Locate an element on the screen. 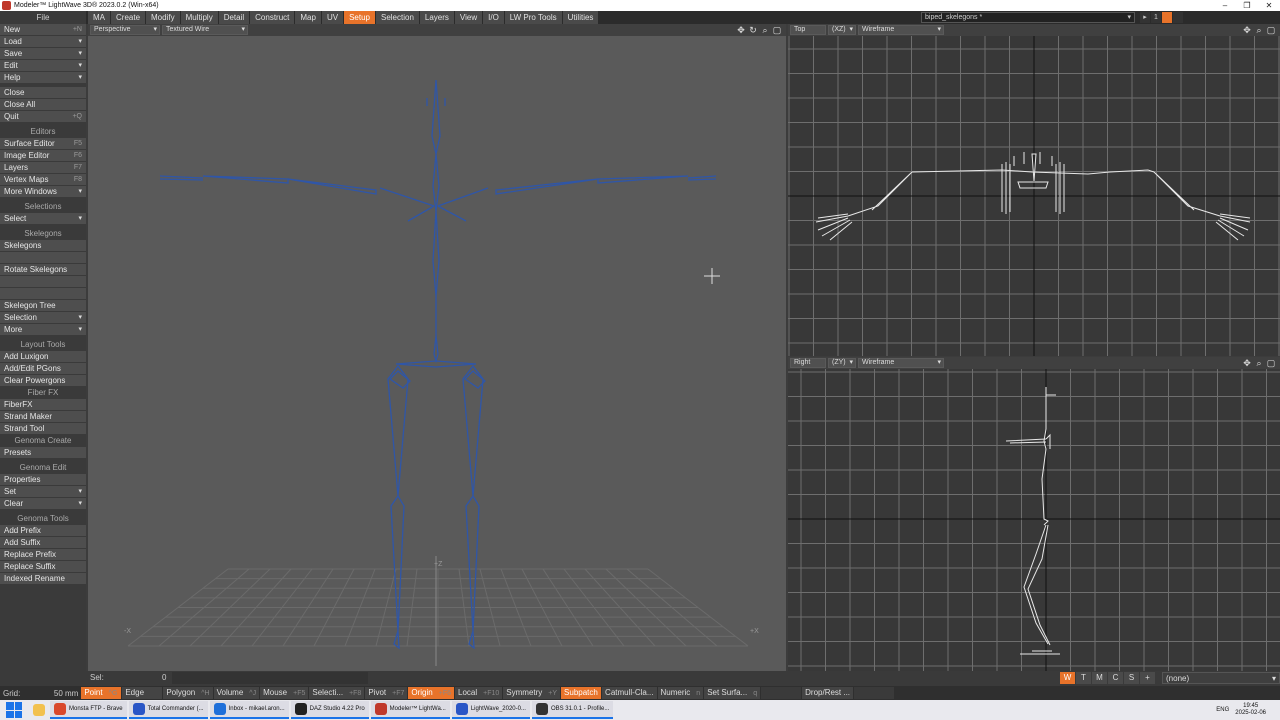  axes-dropdown: (XZ) ▾ is located at coordinates (842, 30).